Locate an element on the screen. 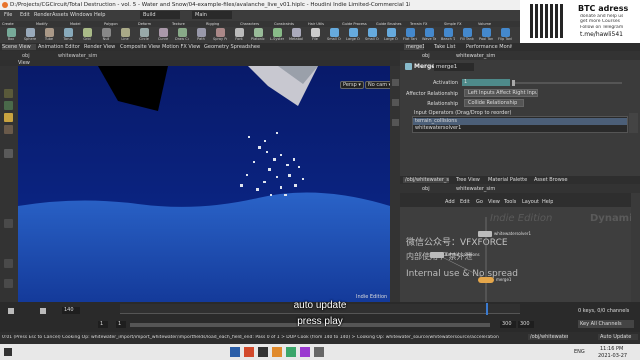  shelf-tool-label: Flip Tank is located at coordinates (505, 39).